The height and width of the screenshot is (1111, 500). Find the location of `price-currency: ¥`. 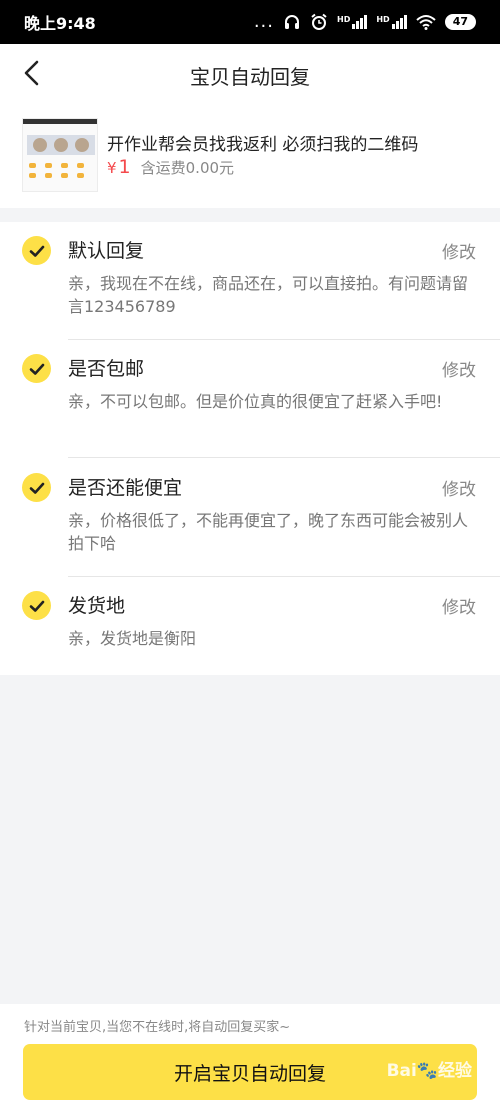

price-currency: ¥ is located at coordinates (112, 168).